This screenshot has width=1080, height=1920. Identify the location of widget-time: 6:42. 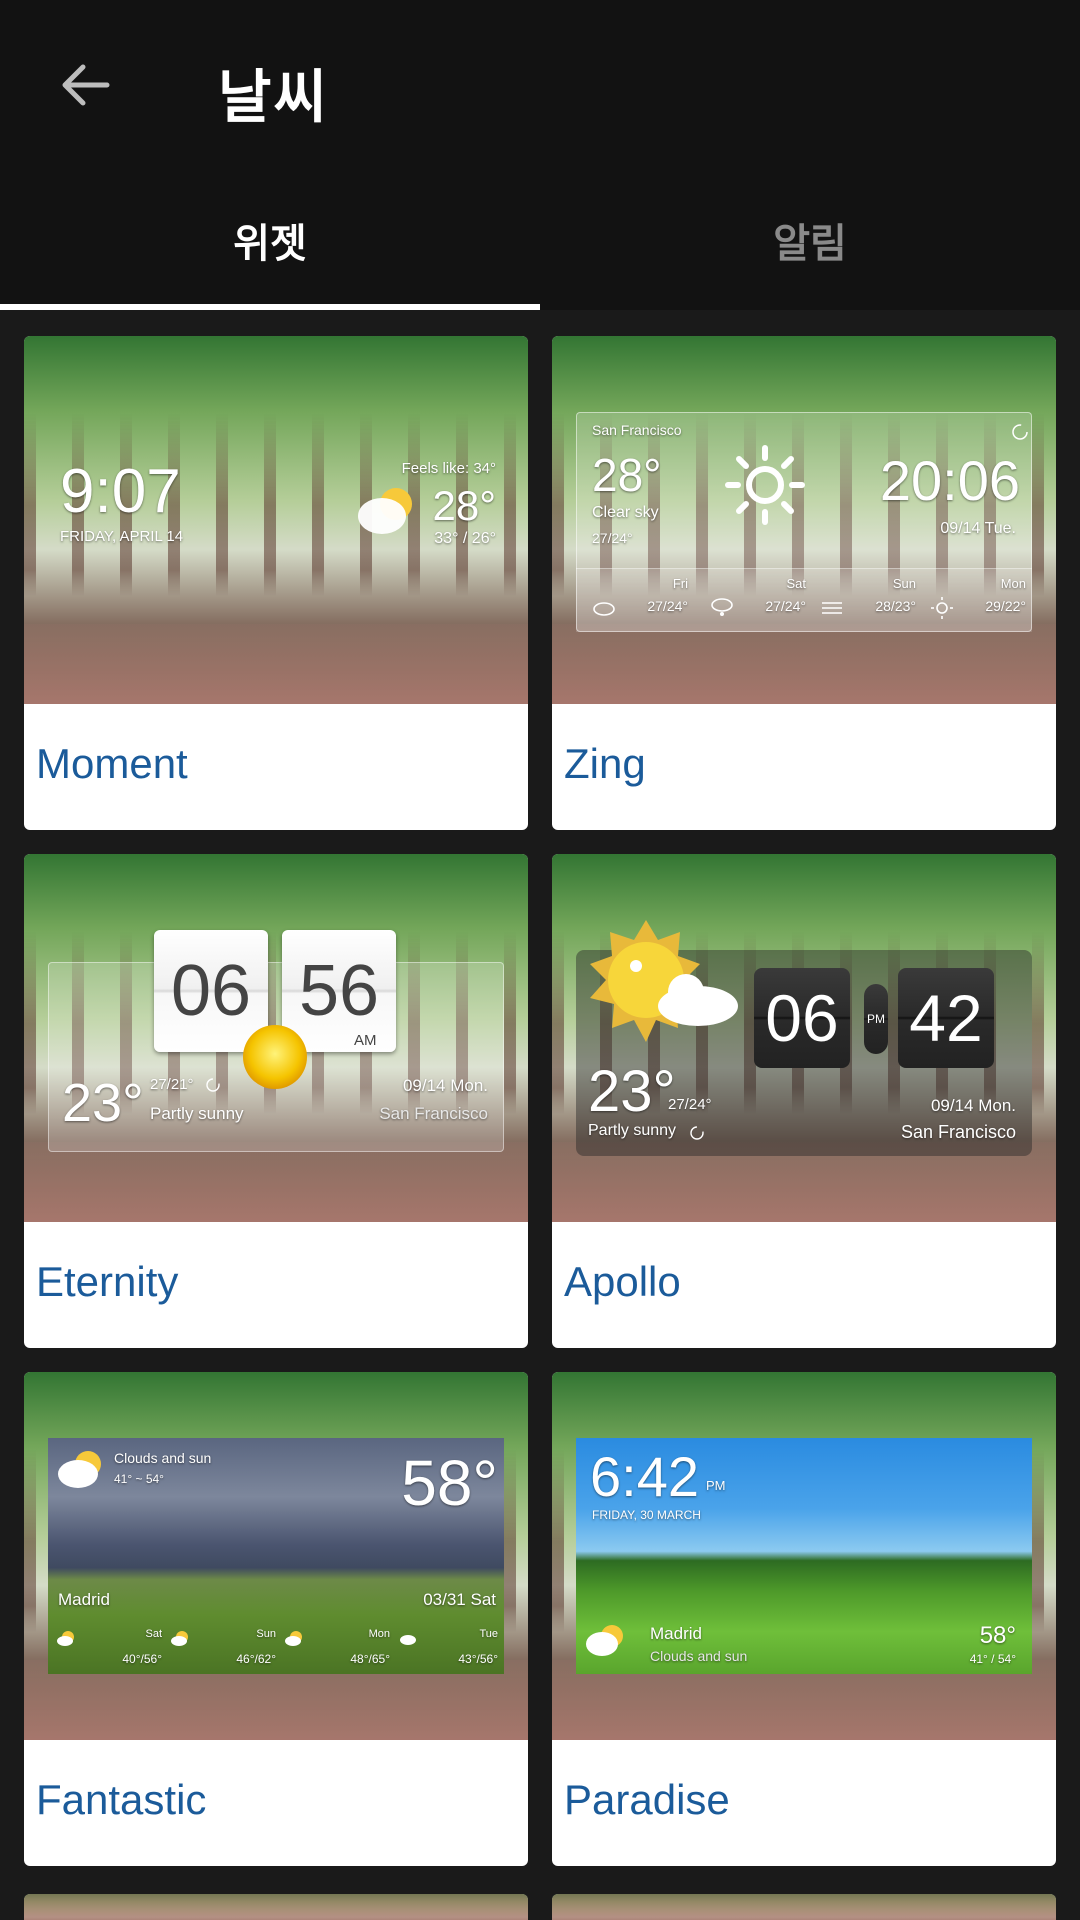
(644, 1476).